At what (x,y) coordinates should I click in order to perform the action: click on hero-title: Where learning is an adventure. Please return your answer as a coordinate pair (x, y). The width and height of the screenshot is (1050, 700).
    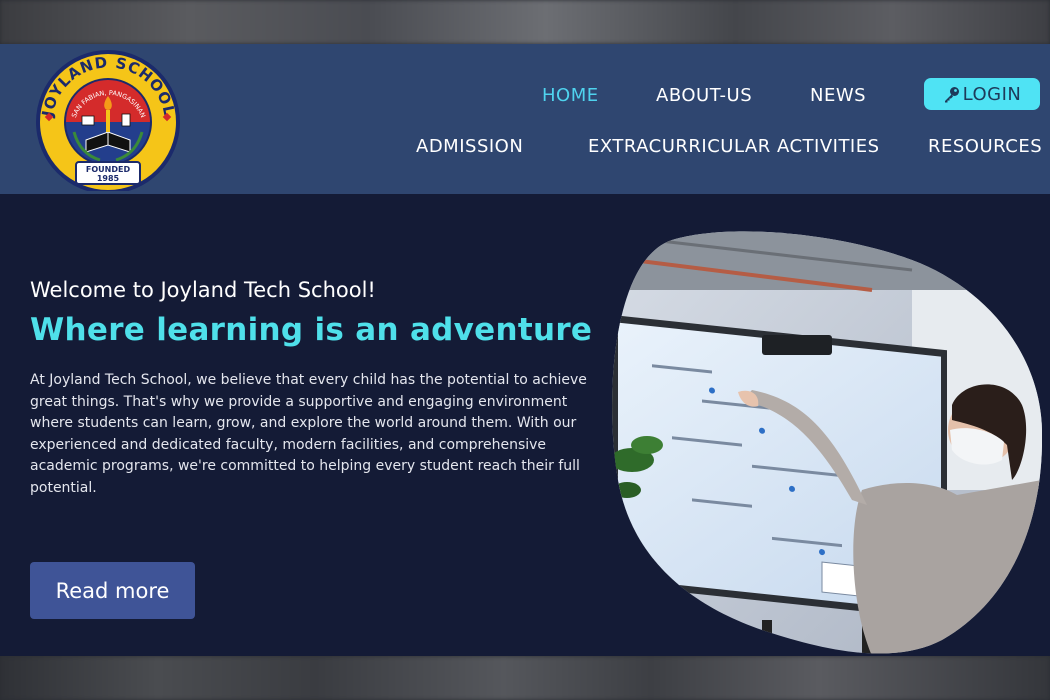
    Looking at the image, I should click on (311, 330).